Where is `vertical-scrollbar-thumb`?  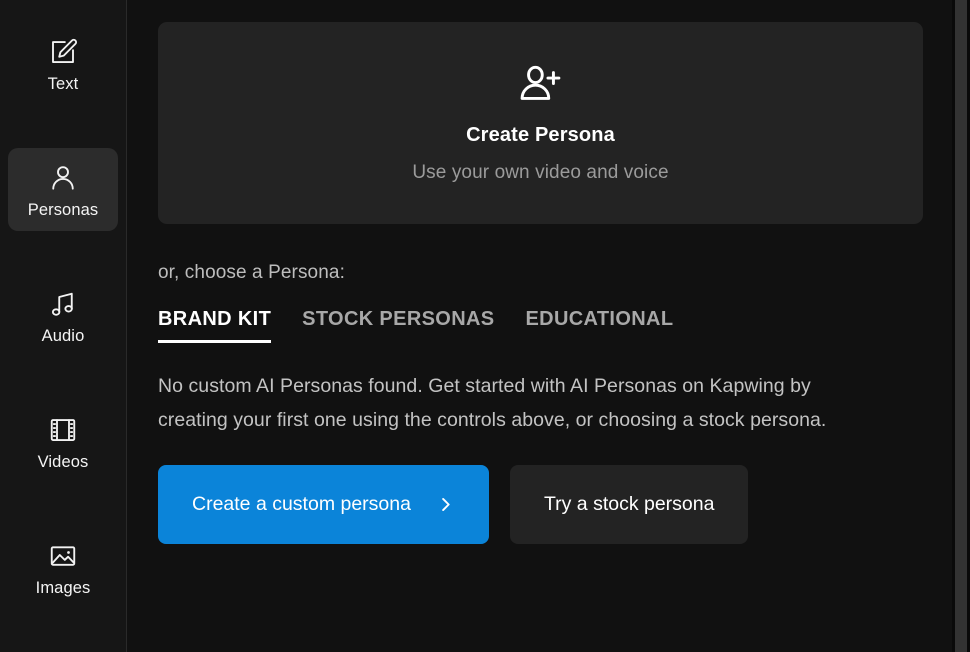
vertical-scrollbar-thumb is located at coordinates (961, 326).